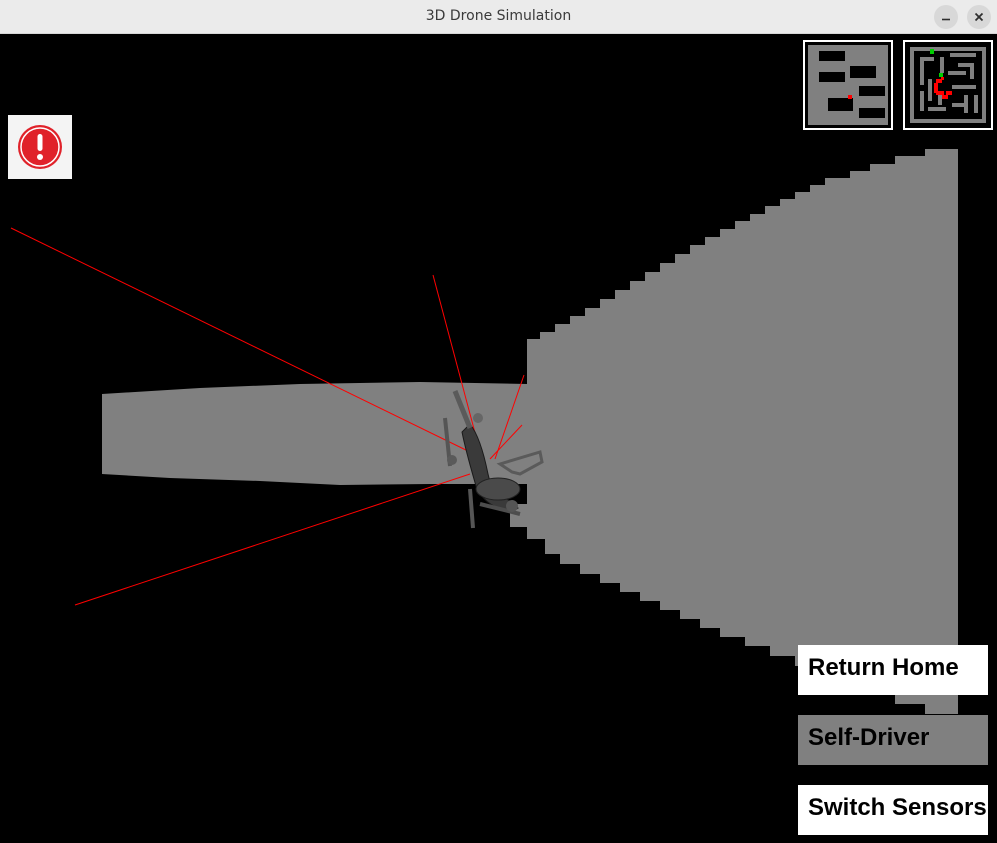 Image resolution: width=997 pixels, height=843 pixels. I want to click on return-home-button: Return Home, so click(893, 670).